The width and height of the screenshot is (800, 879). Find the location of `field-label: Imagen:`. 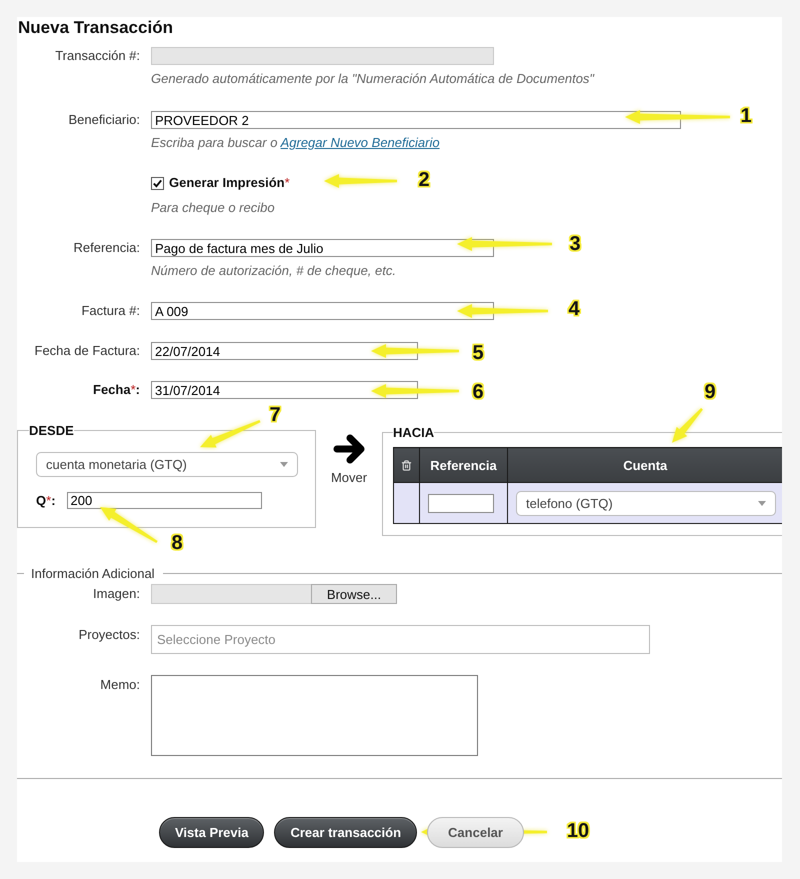

field-label: Imagen: is located at coordinates (116, 594).